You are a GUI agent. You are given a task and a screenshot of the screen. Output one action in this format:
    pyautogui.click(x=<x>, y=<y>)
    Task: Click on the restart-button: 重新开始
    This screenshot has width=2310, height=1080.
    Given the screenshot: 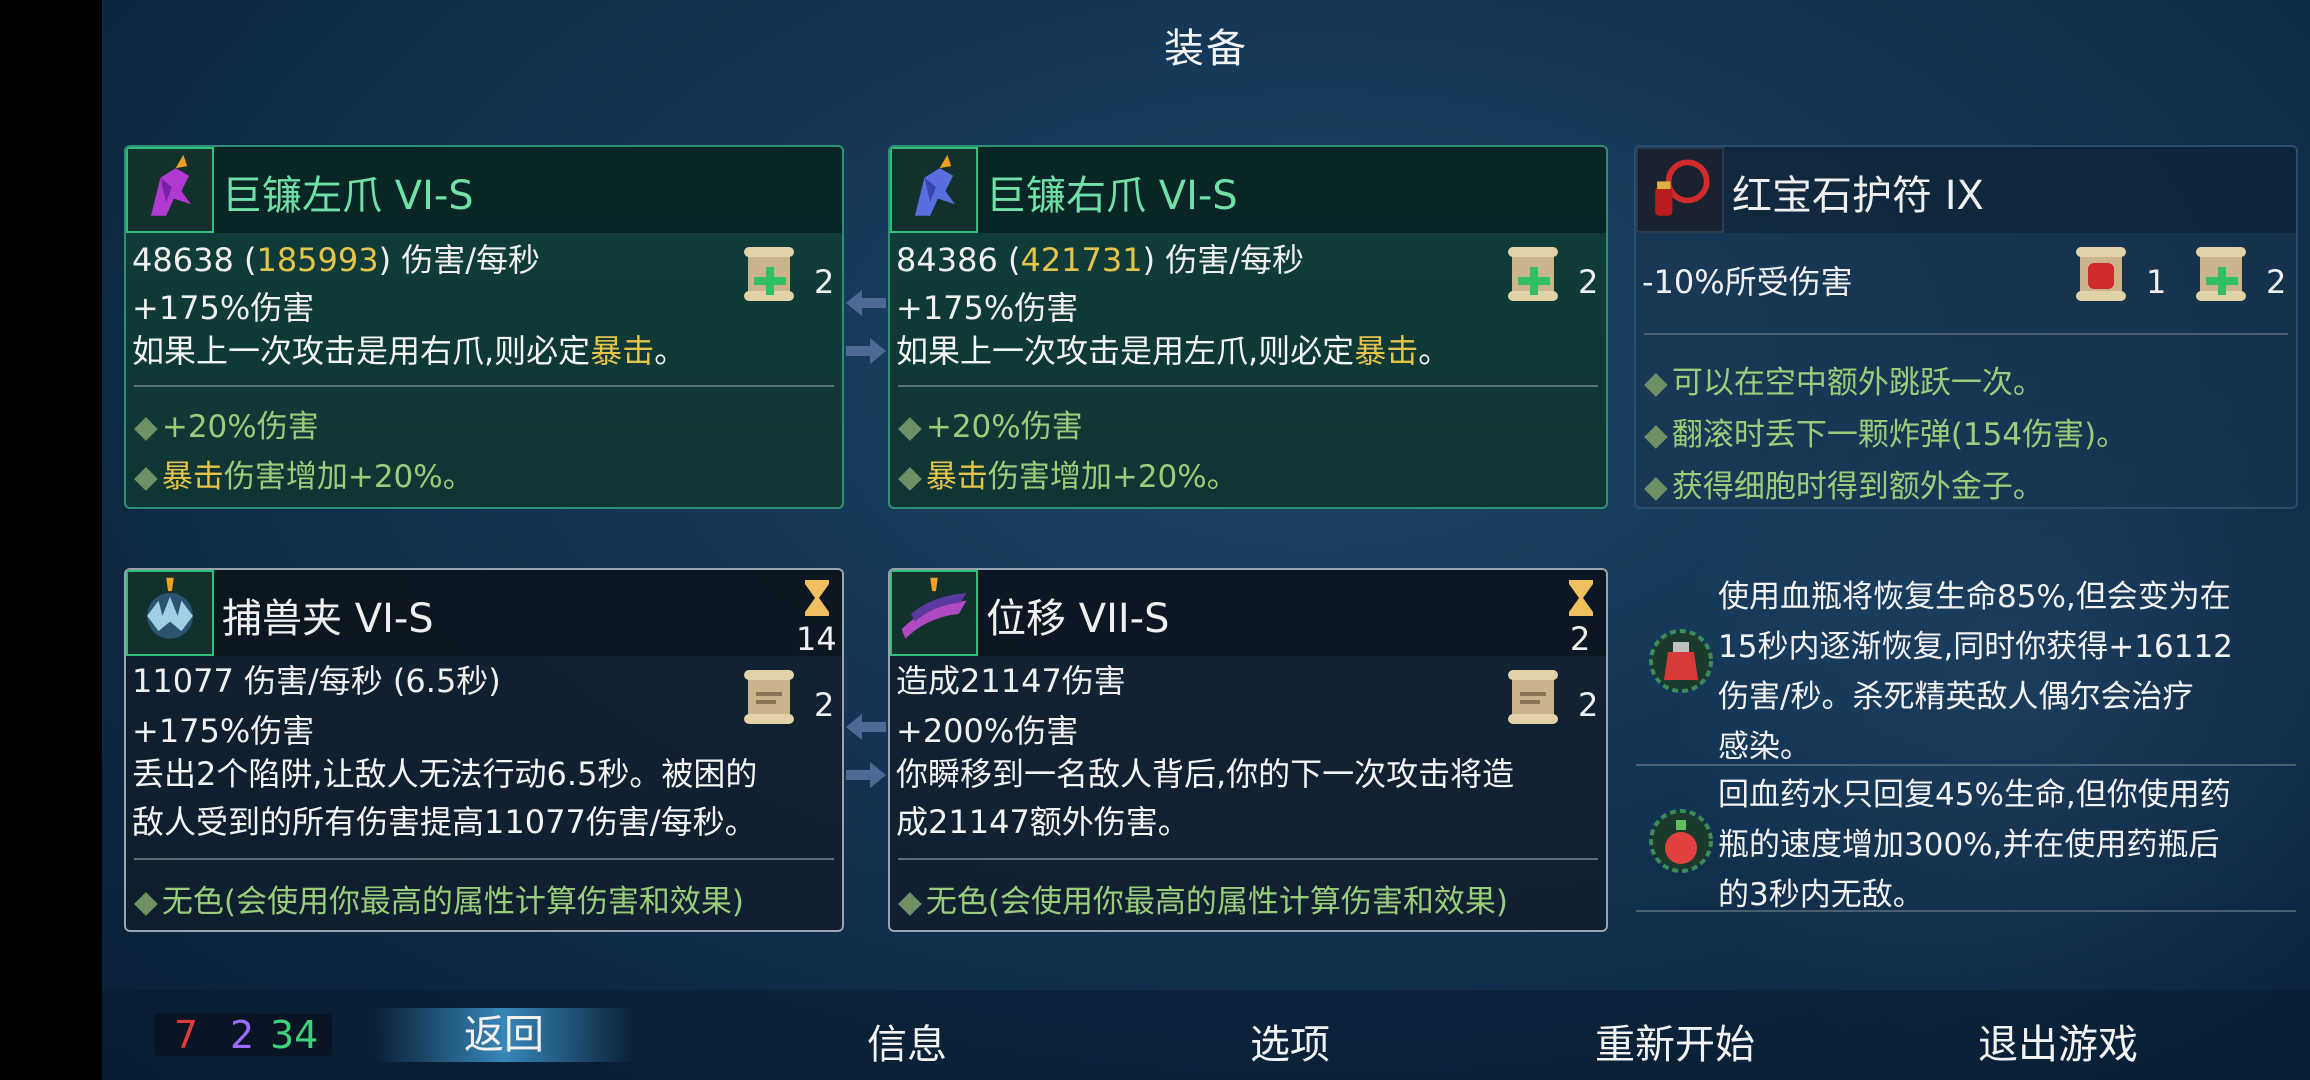 What is the action you would take?
    pyautogui.click(x=1675, y=1041)
    